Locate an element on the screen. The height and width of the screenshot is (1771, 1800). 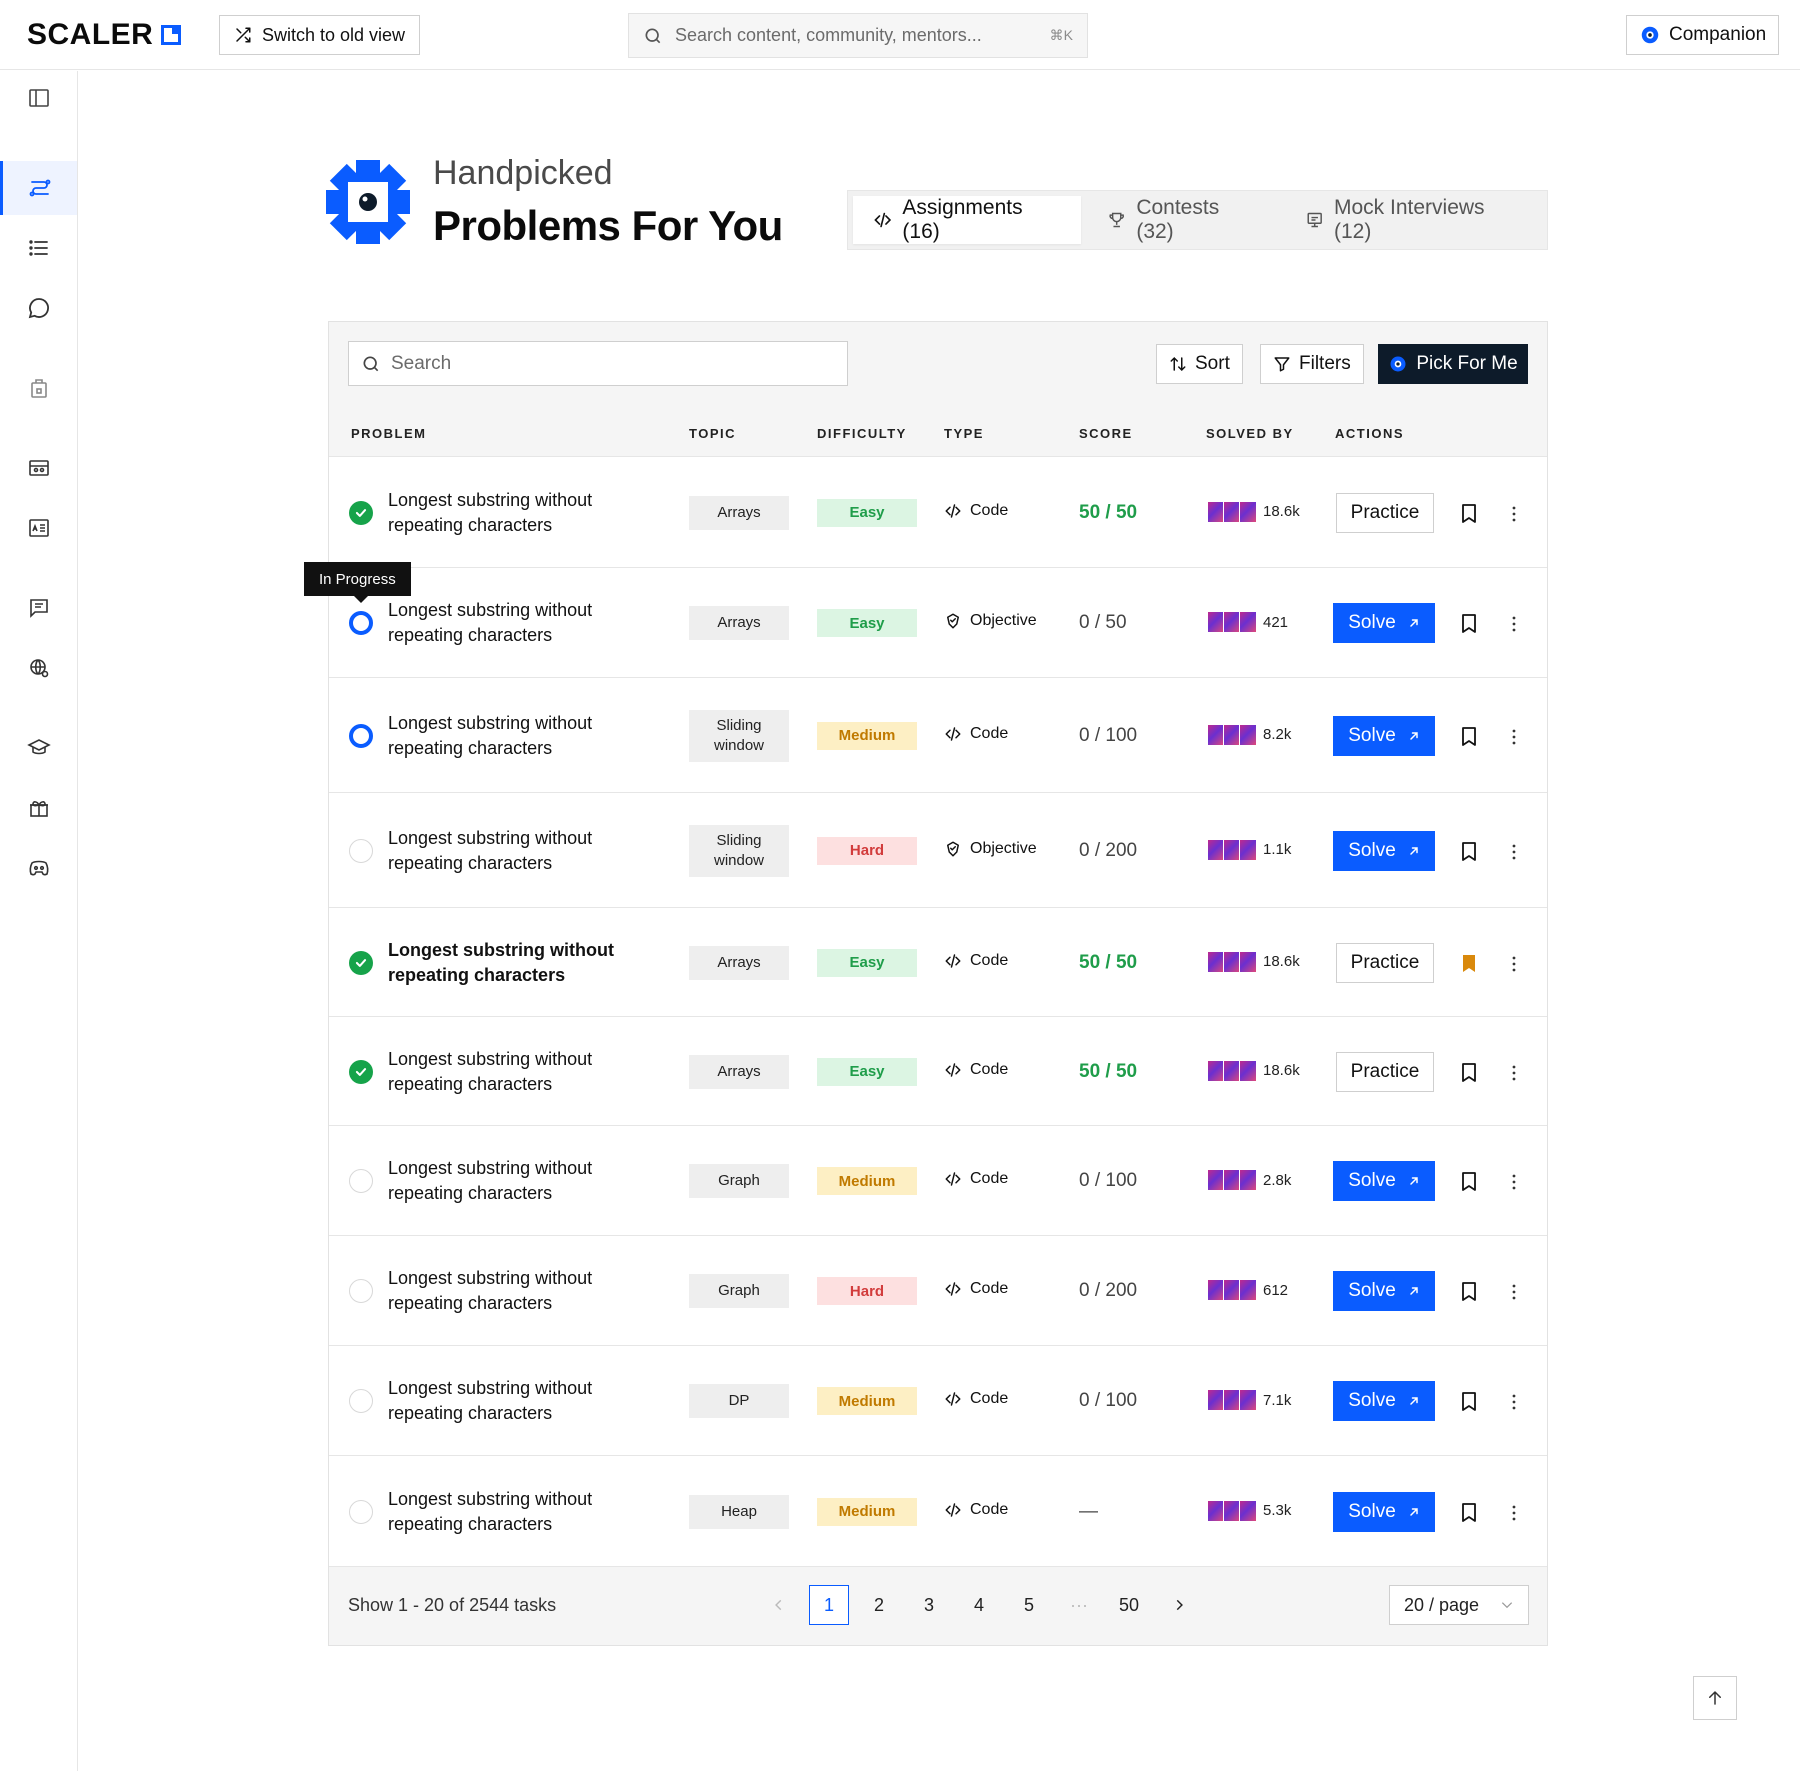
companion-button: Companion is located at coordinates (1703, 35).